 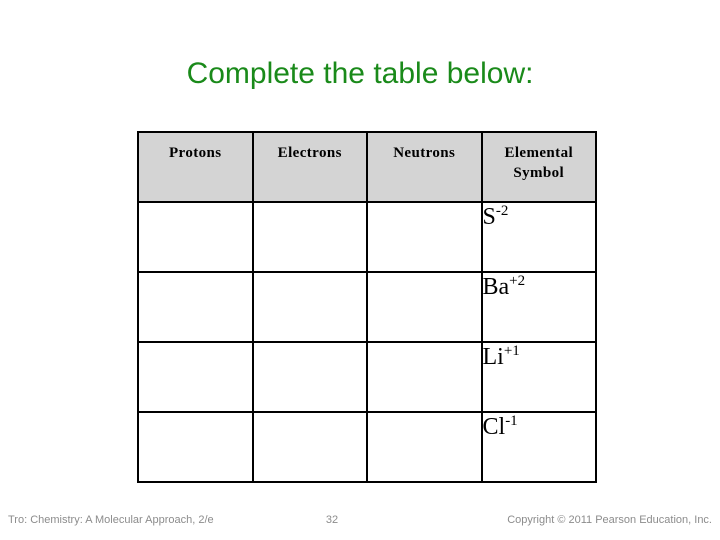 What do you see at coordinates (511, 351) in the screenshot?
I see `symbol-charge: +1` at bounding box center [511, 351].